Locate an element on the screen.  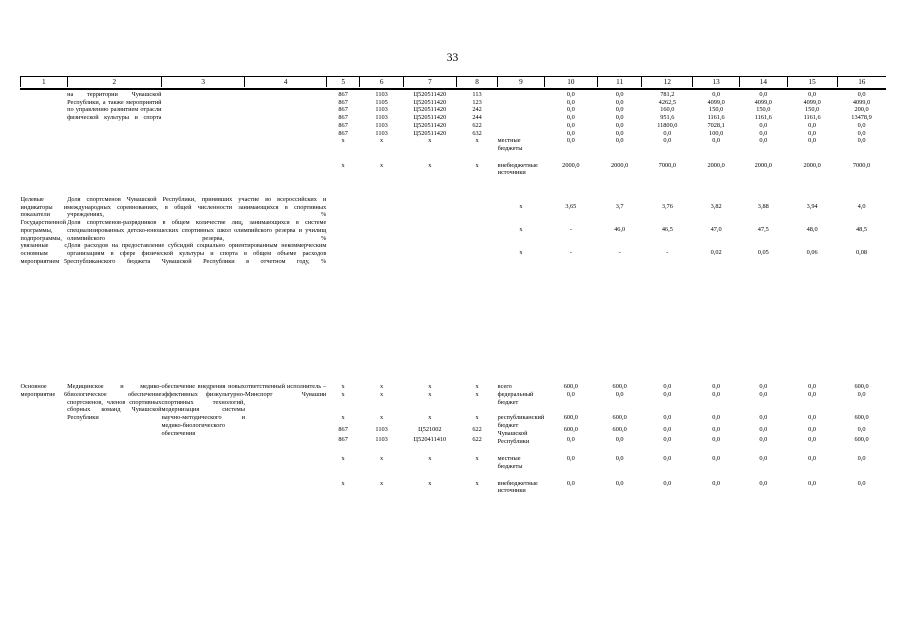
cell-c13: 150,0 is located at coordinates (716, 110).